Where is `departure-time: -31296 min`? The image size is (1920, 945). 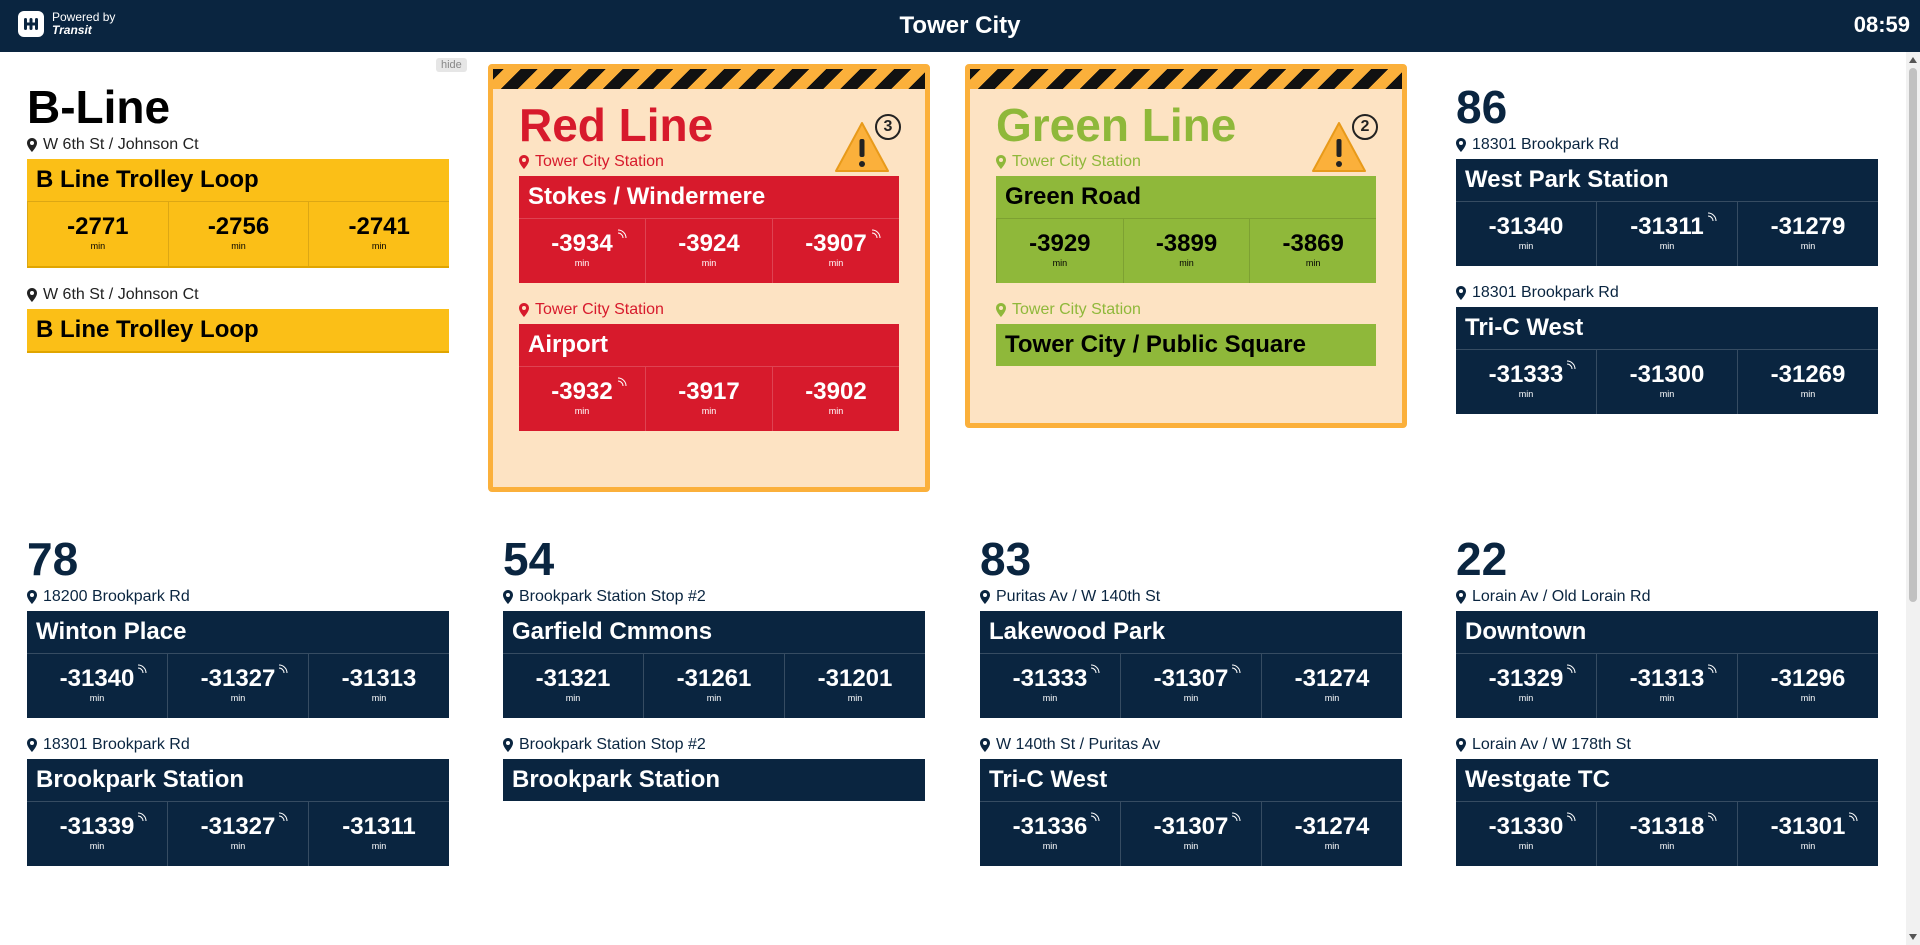 departure-time: -31296 min is located at coordinates (1807, 686).